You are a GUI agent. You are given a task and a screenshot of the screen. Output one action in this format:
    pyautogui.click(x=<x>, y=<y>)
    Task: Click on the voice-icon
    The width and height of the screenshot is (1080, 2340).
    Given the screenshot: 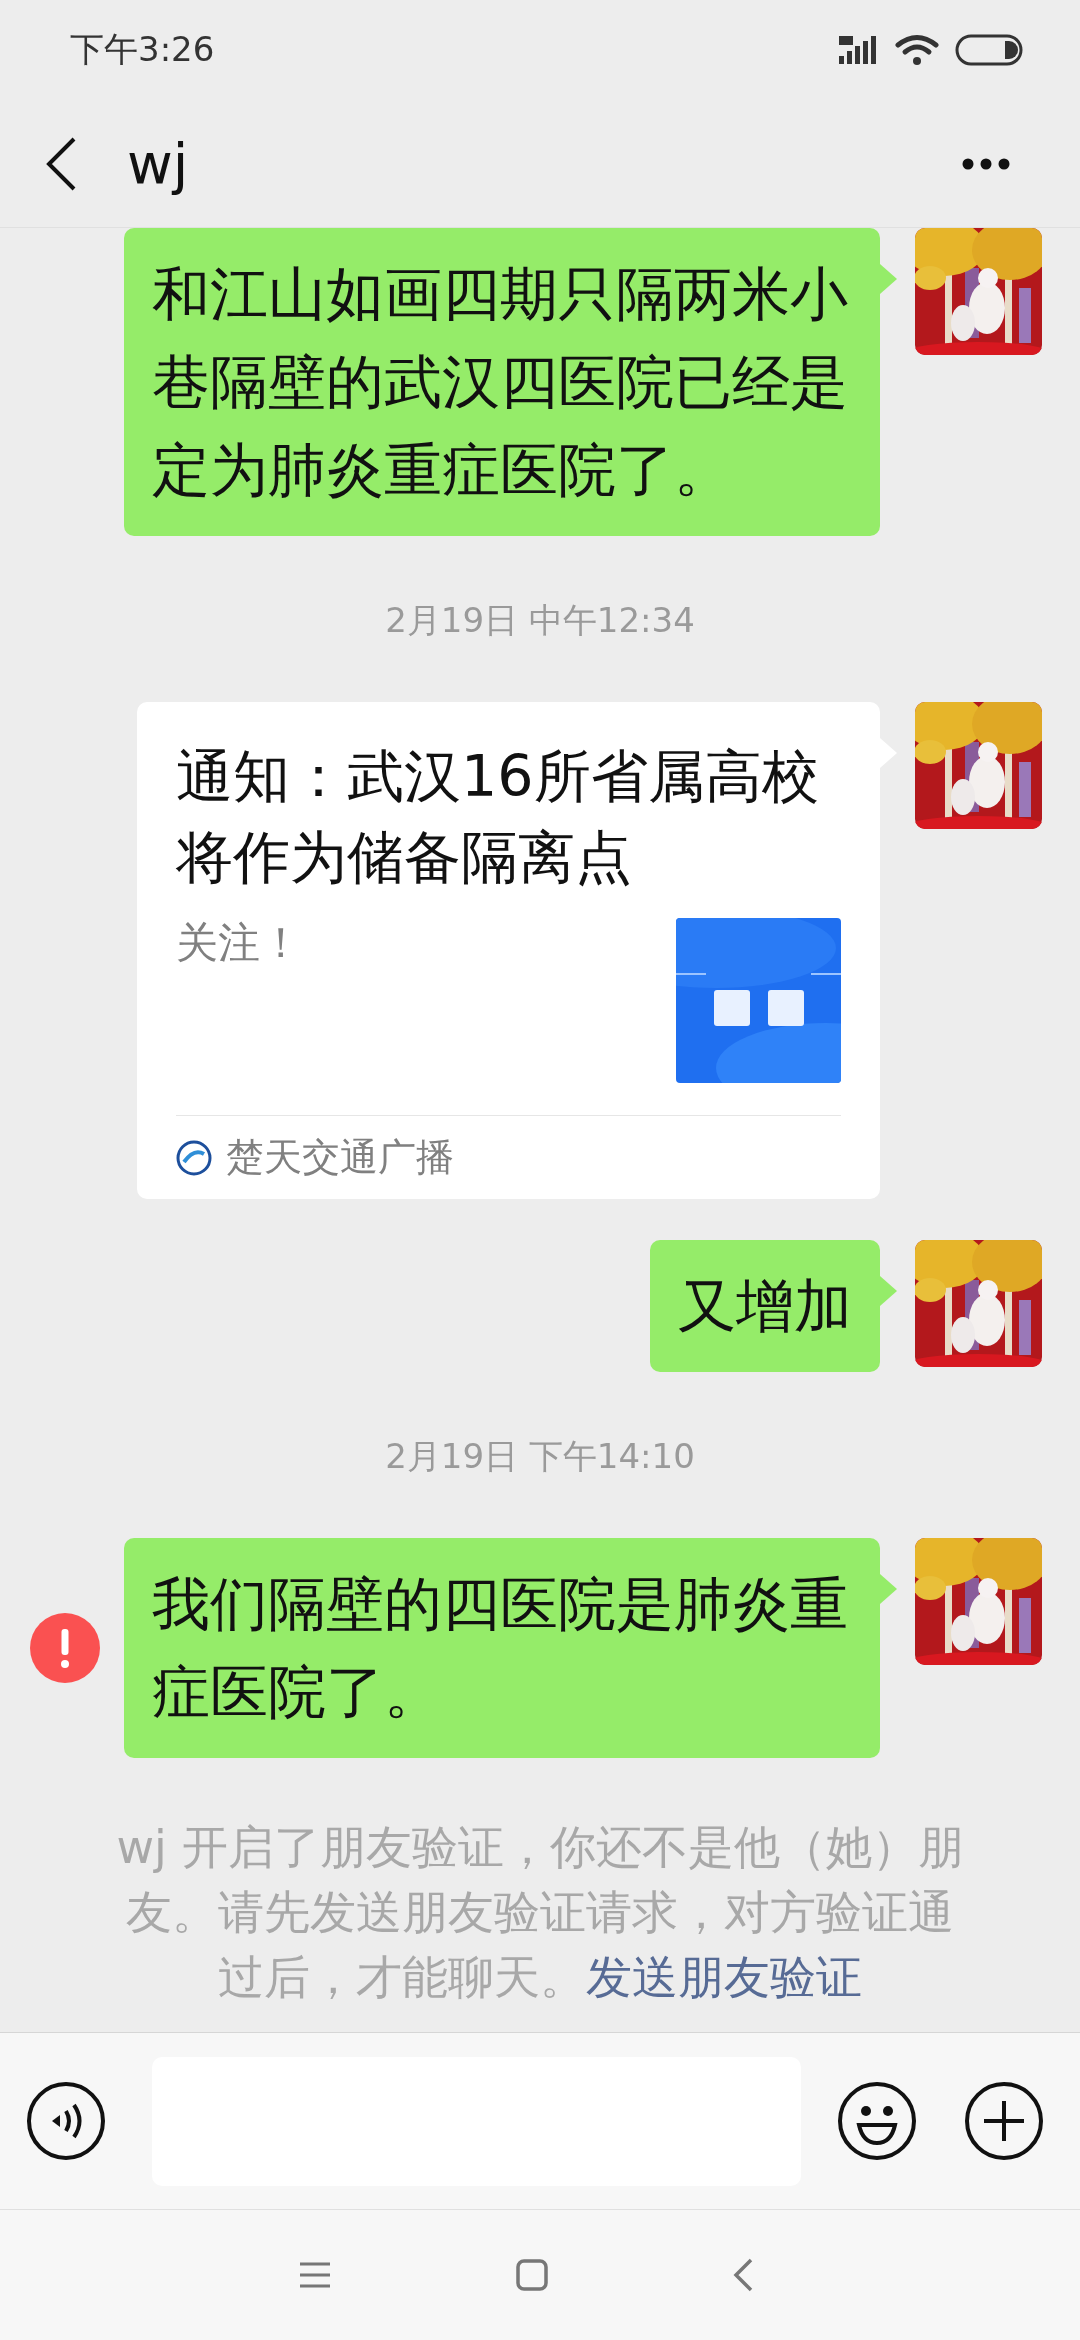 What is the action you would take?
    pyautogui.click(x=66, y=2121)
    